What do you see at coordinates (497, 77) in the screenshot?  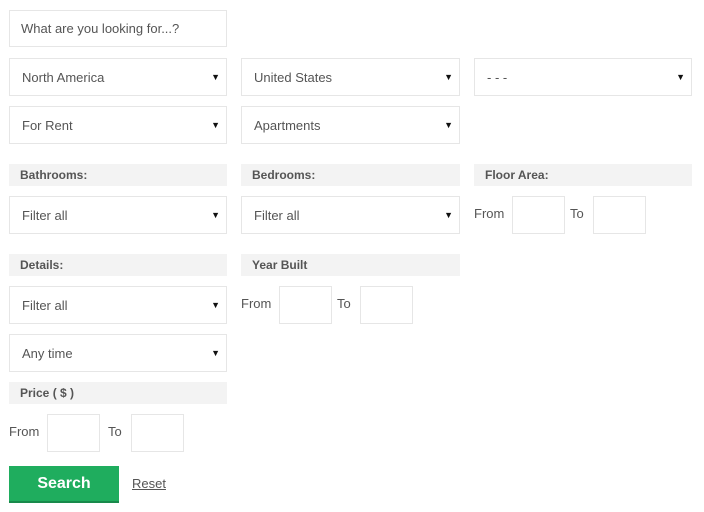 I see `state-select-value: - - -` at bounding box center [497, 77].